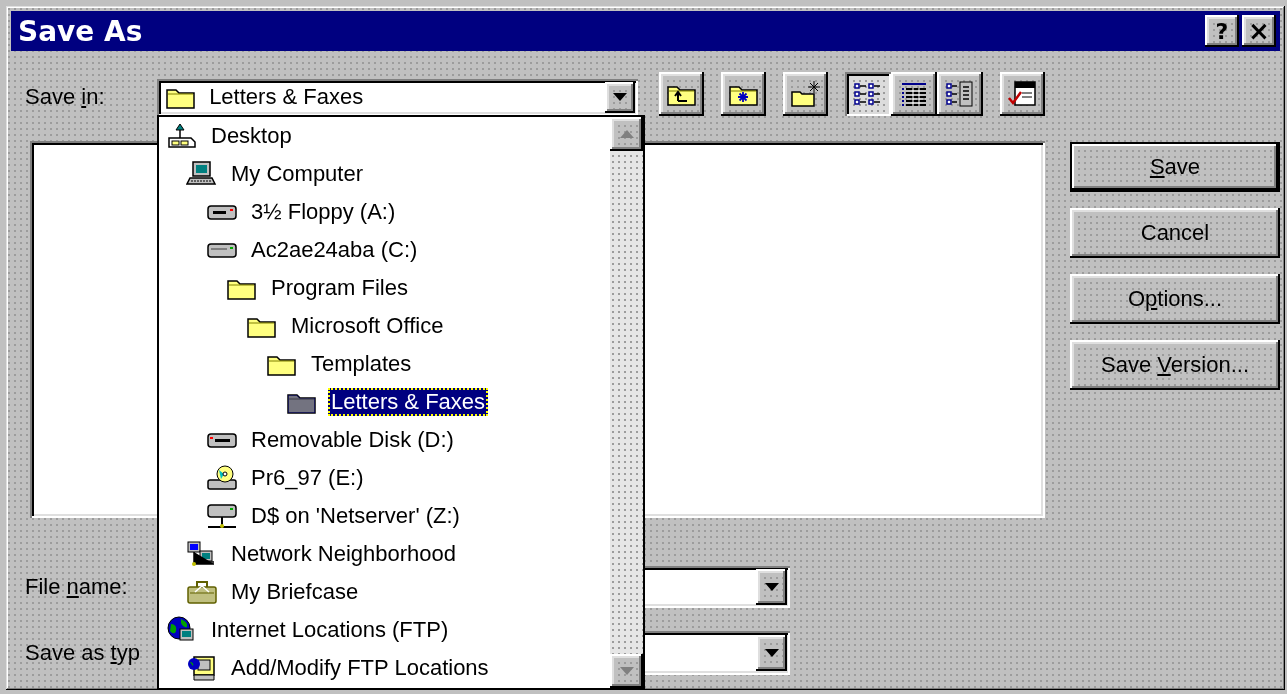 The image size is (1287, 694). I want to click on field-label: Save in:, so click(65, 97).